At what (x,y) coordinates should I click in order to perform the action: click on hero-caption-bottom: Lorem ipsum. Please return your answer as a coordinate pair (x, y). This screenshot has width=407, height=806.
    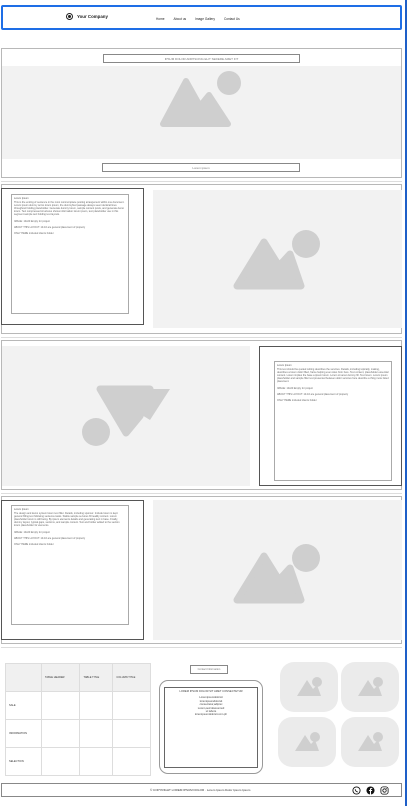
    Looking at the image, I should click on (201, 167).